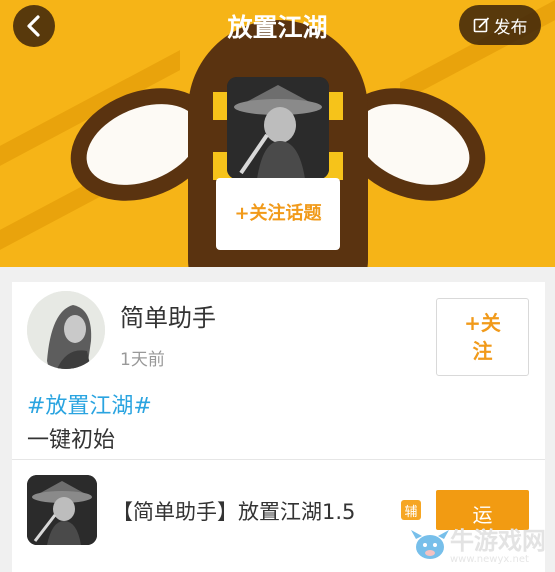 Image resolution: width=555 pixels, height=572 pixels. I want to click on follow-topic-button: +关注话题, so click(278, 214).